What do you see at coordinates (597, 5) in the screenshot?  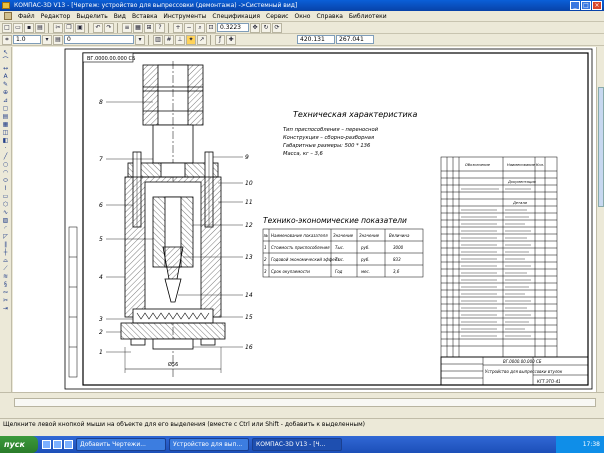 I see `close-button: ×` at bounding box center [597, 5].